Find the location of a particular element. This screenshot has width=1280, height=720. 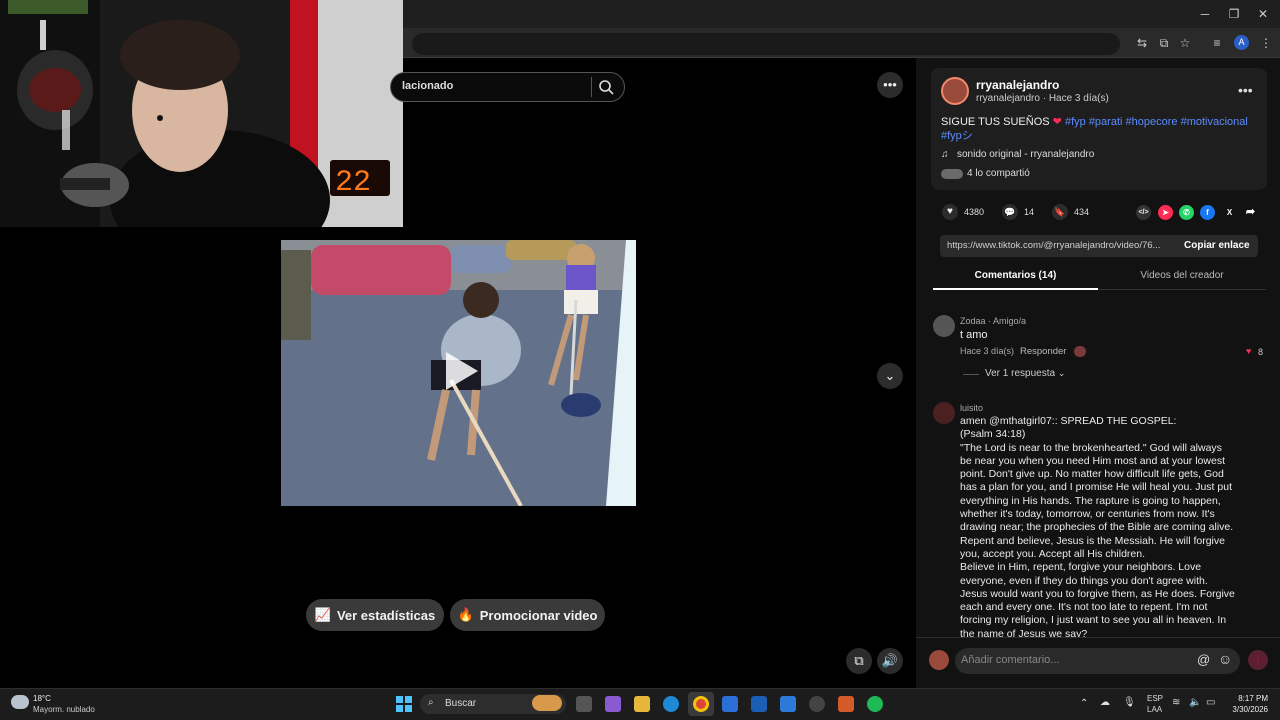

brave-icon is located at coordinates (846, 704).